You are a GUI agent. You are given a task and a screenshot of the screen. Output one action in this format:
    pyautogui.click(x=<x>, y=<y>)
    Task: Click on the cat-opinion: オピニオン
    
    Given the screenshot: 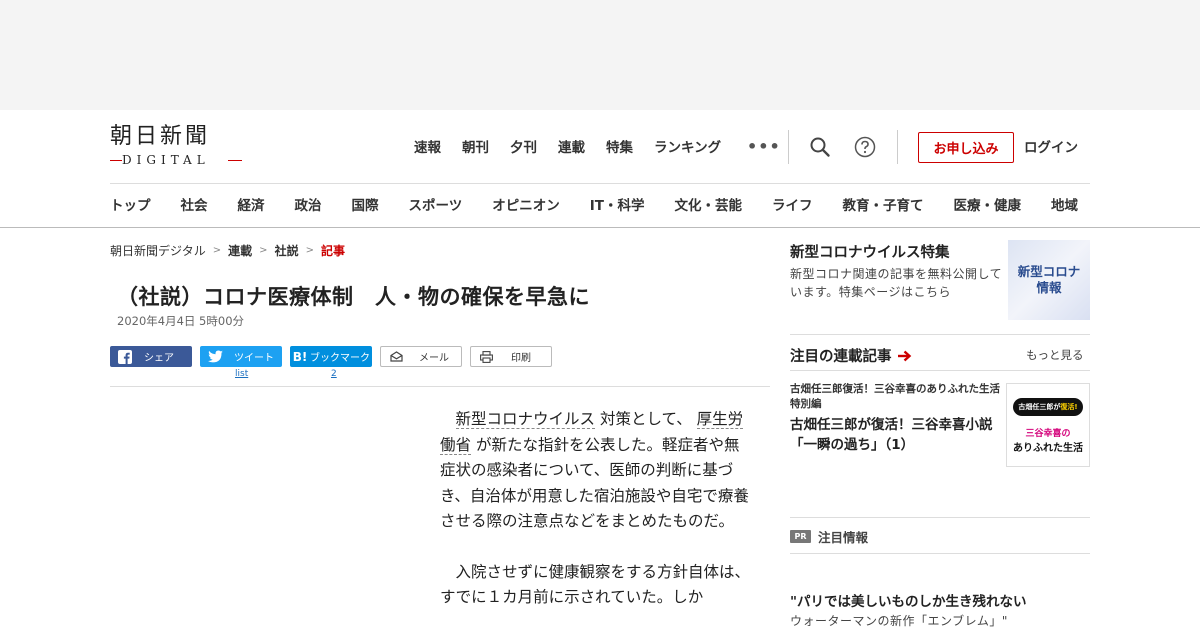 What is the action you would take?
    pyautogui.click(x=526, y=206)
    